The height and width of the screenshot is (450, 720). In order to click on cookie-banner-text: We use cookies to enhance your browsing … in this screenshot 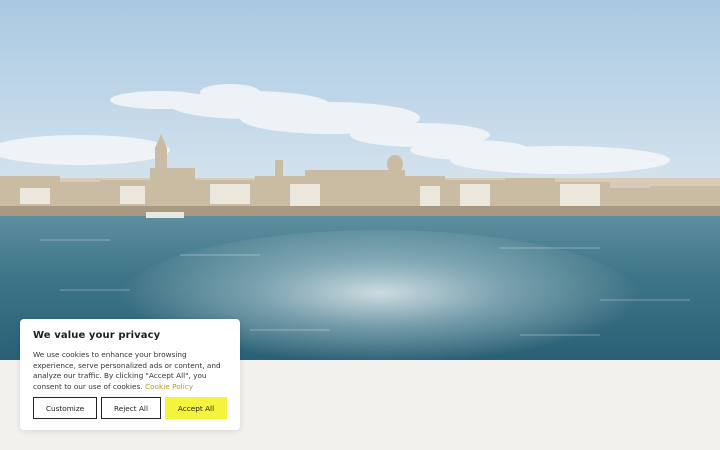, I will do `click(130, 371)`.